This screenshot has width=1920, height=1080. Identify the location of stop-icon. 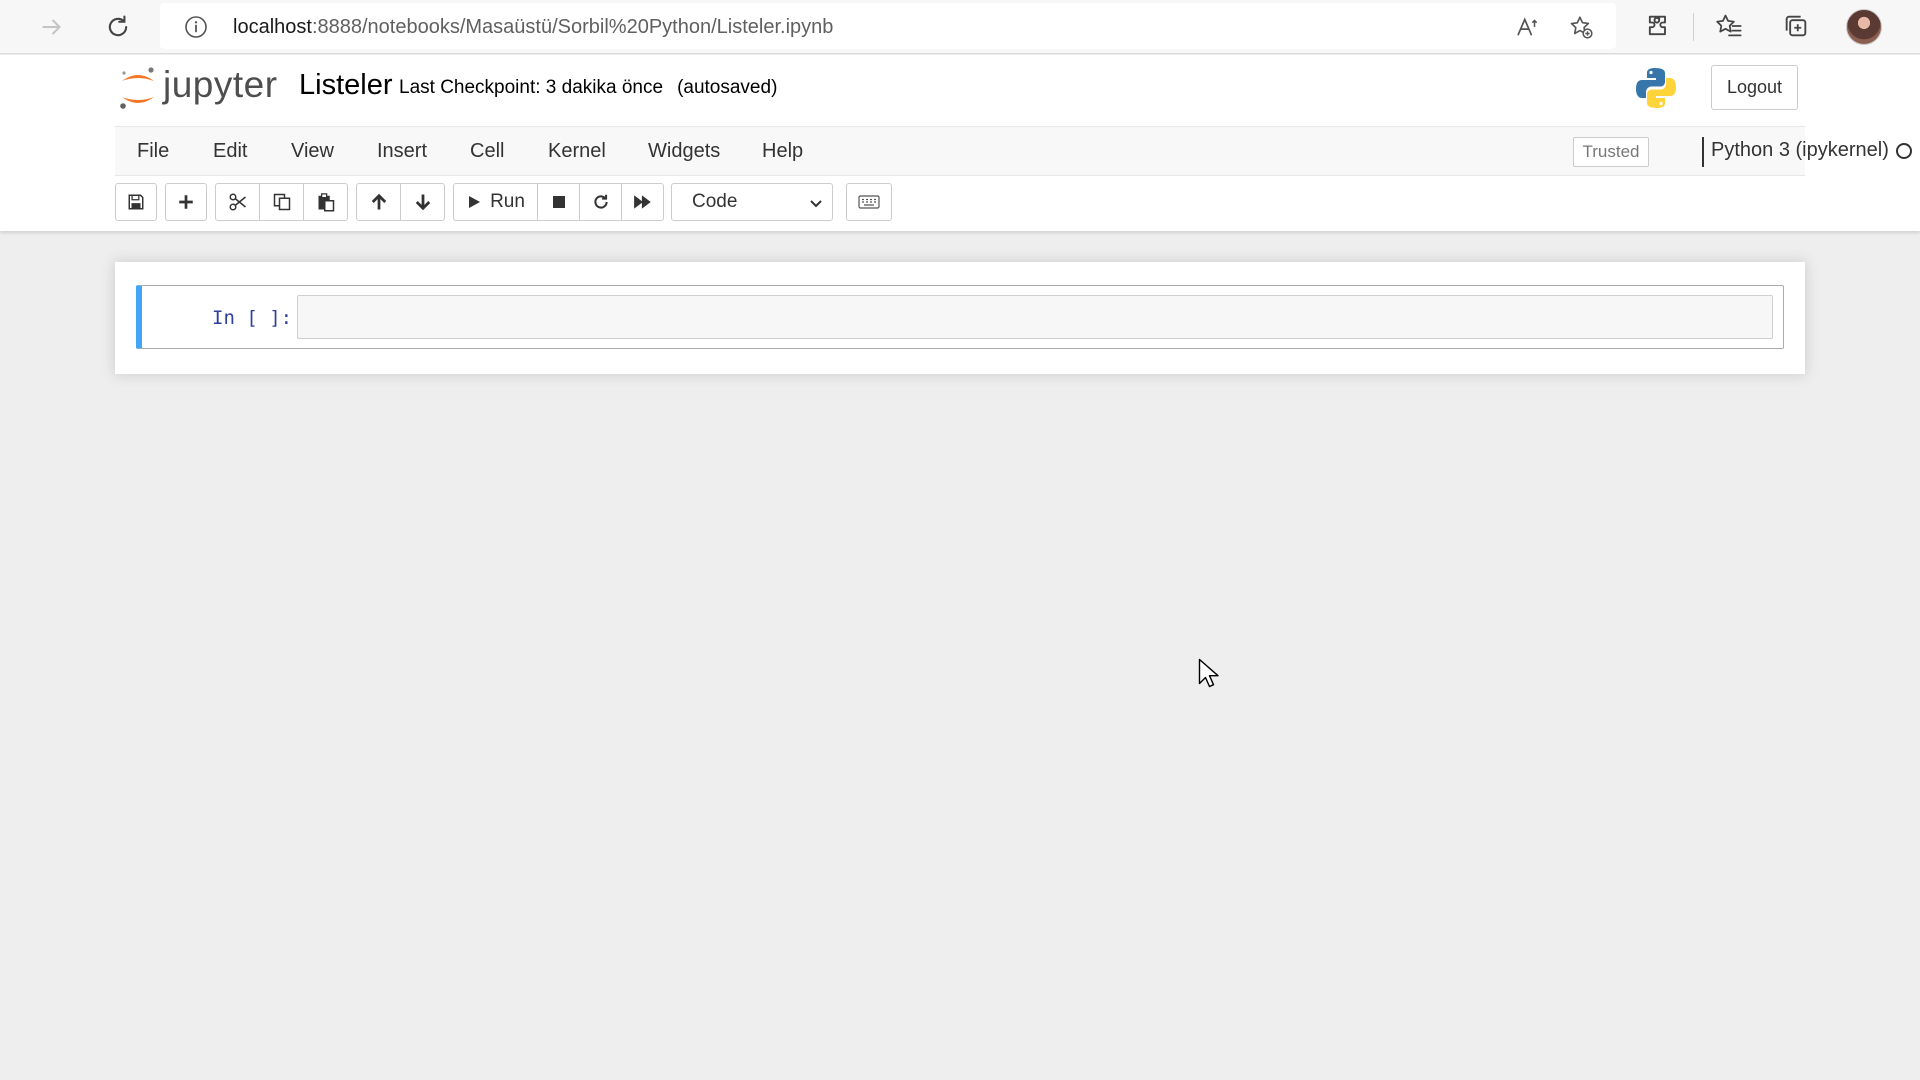
(558, 202).